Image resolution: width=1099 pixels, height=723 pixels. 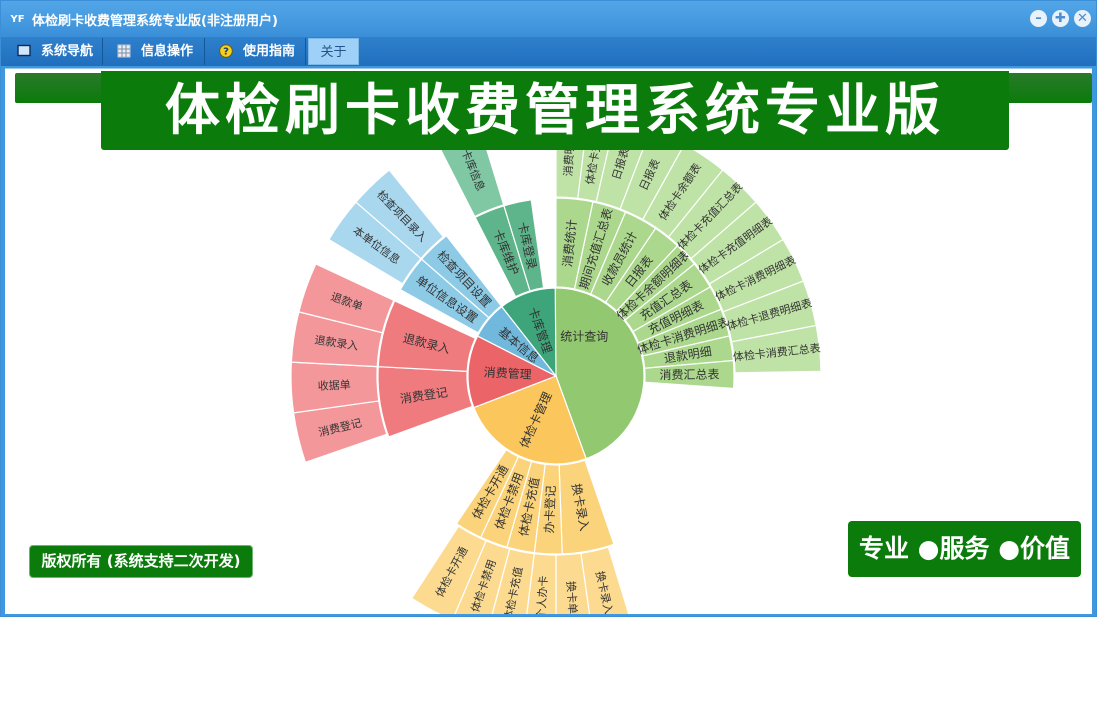 I want to click on sunburst-label: 换卡单, so click(x=572, y=597).